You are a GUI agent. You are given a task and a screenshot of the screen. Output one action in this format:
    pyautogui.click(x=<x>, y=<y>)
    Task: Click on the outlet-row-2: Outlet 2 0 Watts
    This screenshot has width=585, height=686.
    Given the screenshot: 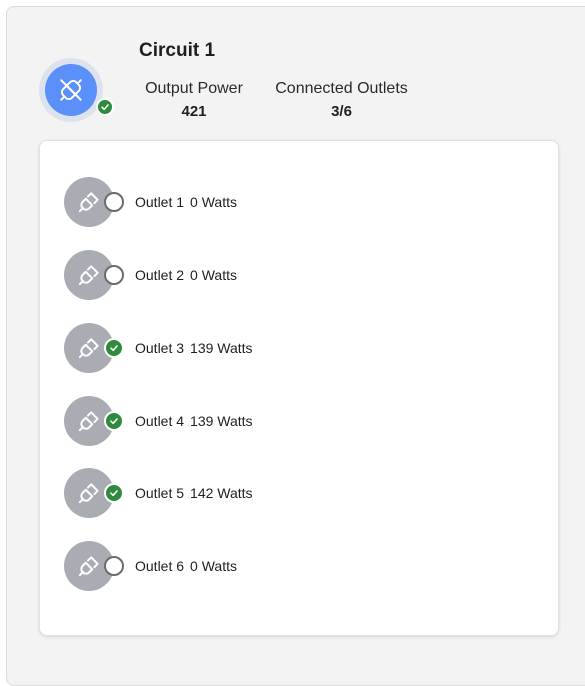 What is the action you would take?
    pyautogui.click(x=150, y=275)
    